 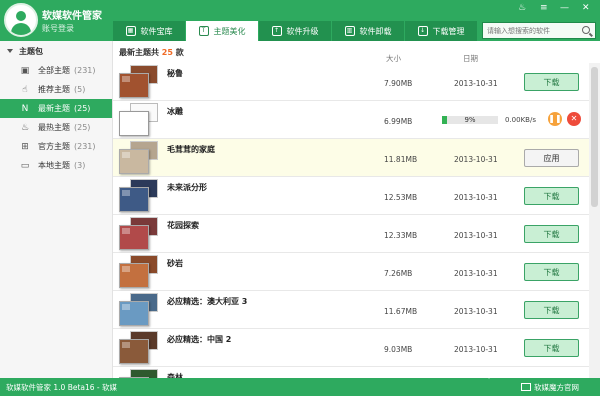 I want to click on theme-name: 未来派分形, so click(x=187, y=187).